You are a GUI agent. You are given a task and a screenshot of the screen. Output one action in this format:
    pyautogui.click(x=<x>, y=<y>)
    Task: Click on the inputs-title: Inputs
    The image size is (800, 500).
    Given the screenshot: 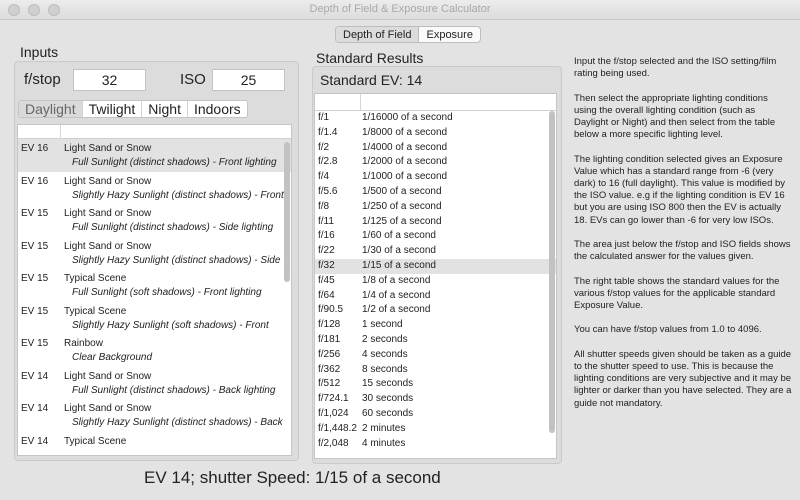 What is the action you would take?
    pyautogui.click(x=39, y=52)
    